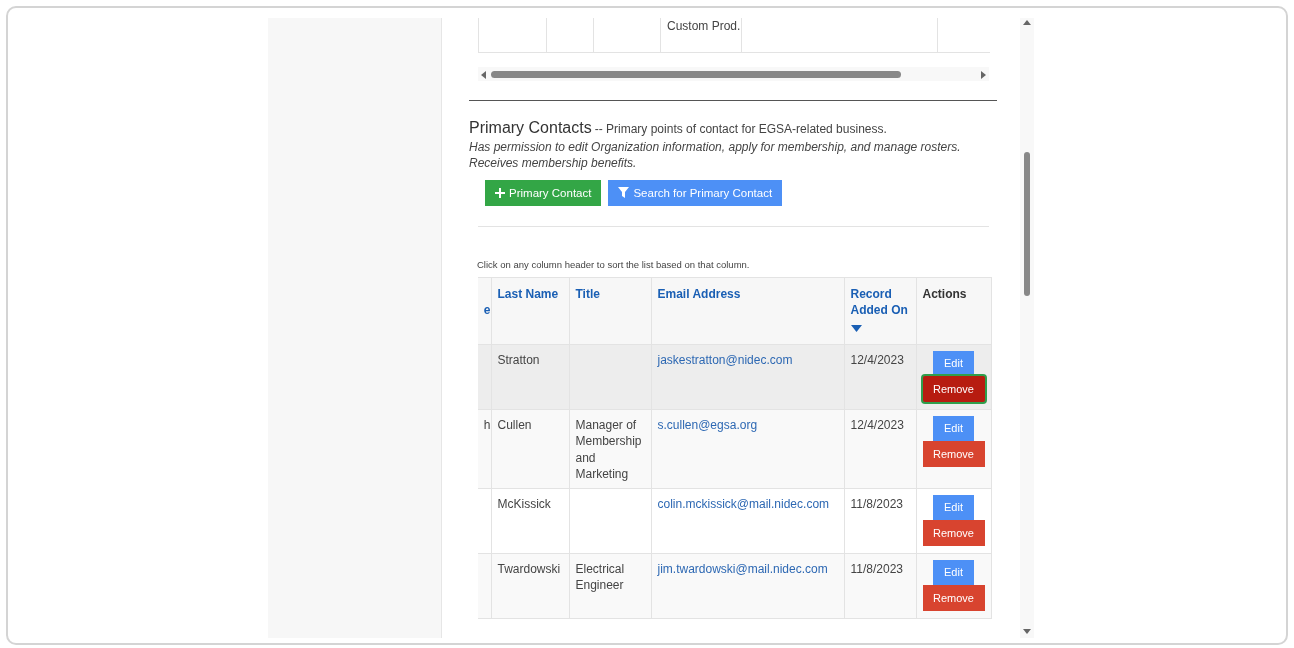  What do you see at coordinates (747, 310) in the screenshot?
I see `column-header-link: Email Address` at bounding box center [747, 310].